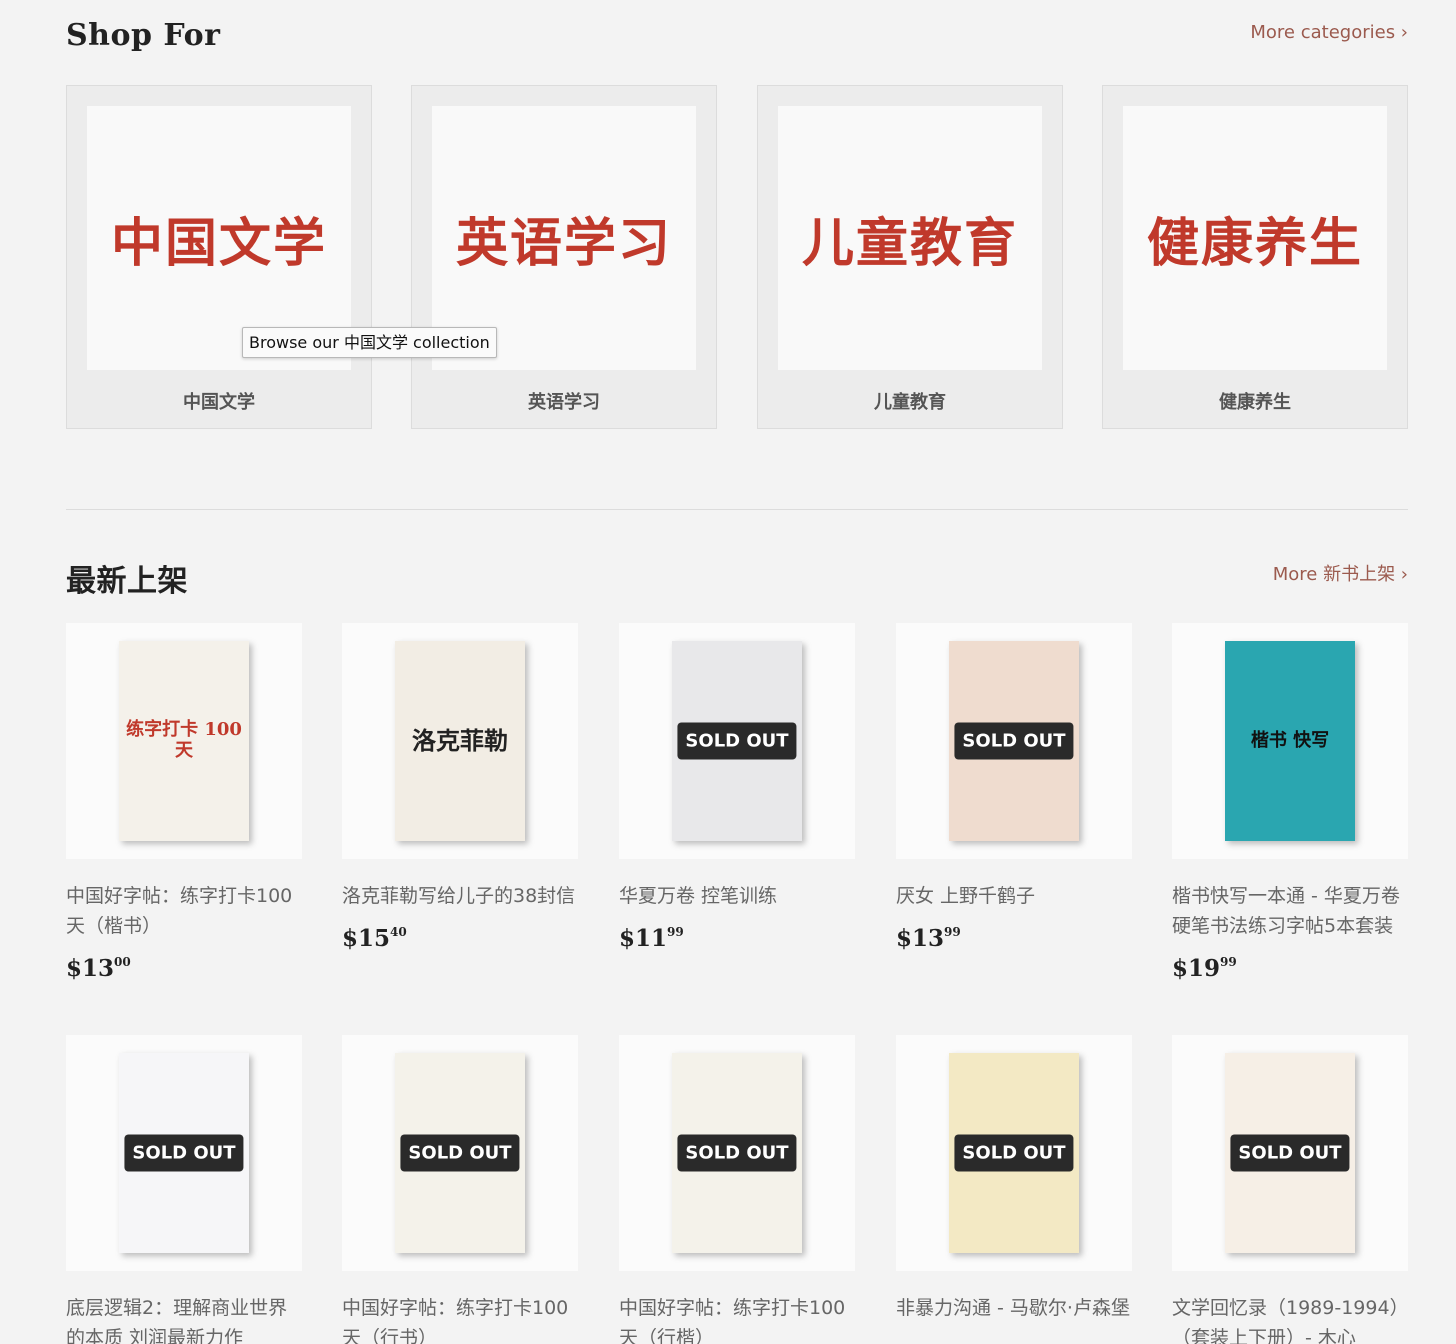  Describe the element at coordinates (564, 257) in the screenshot. I see `category-card-english-learning: 英语学习 英语学习` at that location.